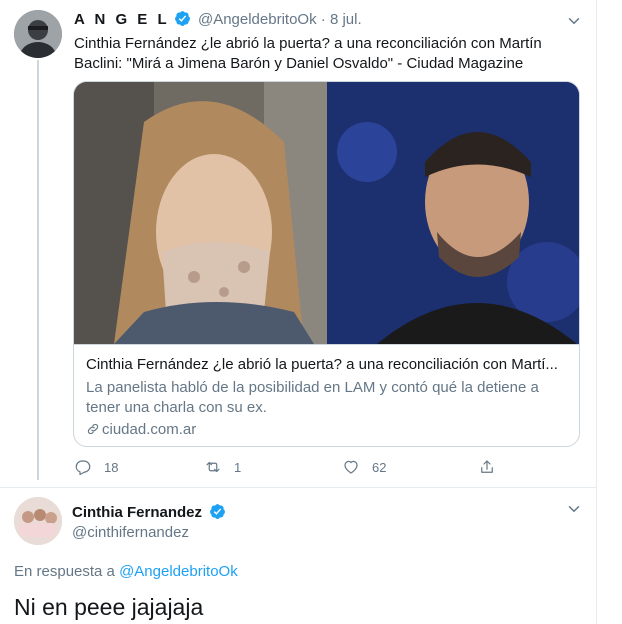  What do you see at coordinates (351, 467) in the screenshot?
I see `heart-icon` at bounding box center [351, 467].